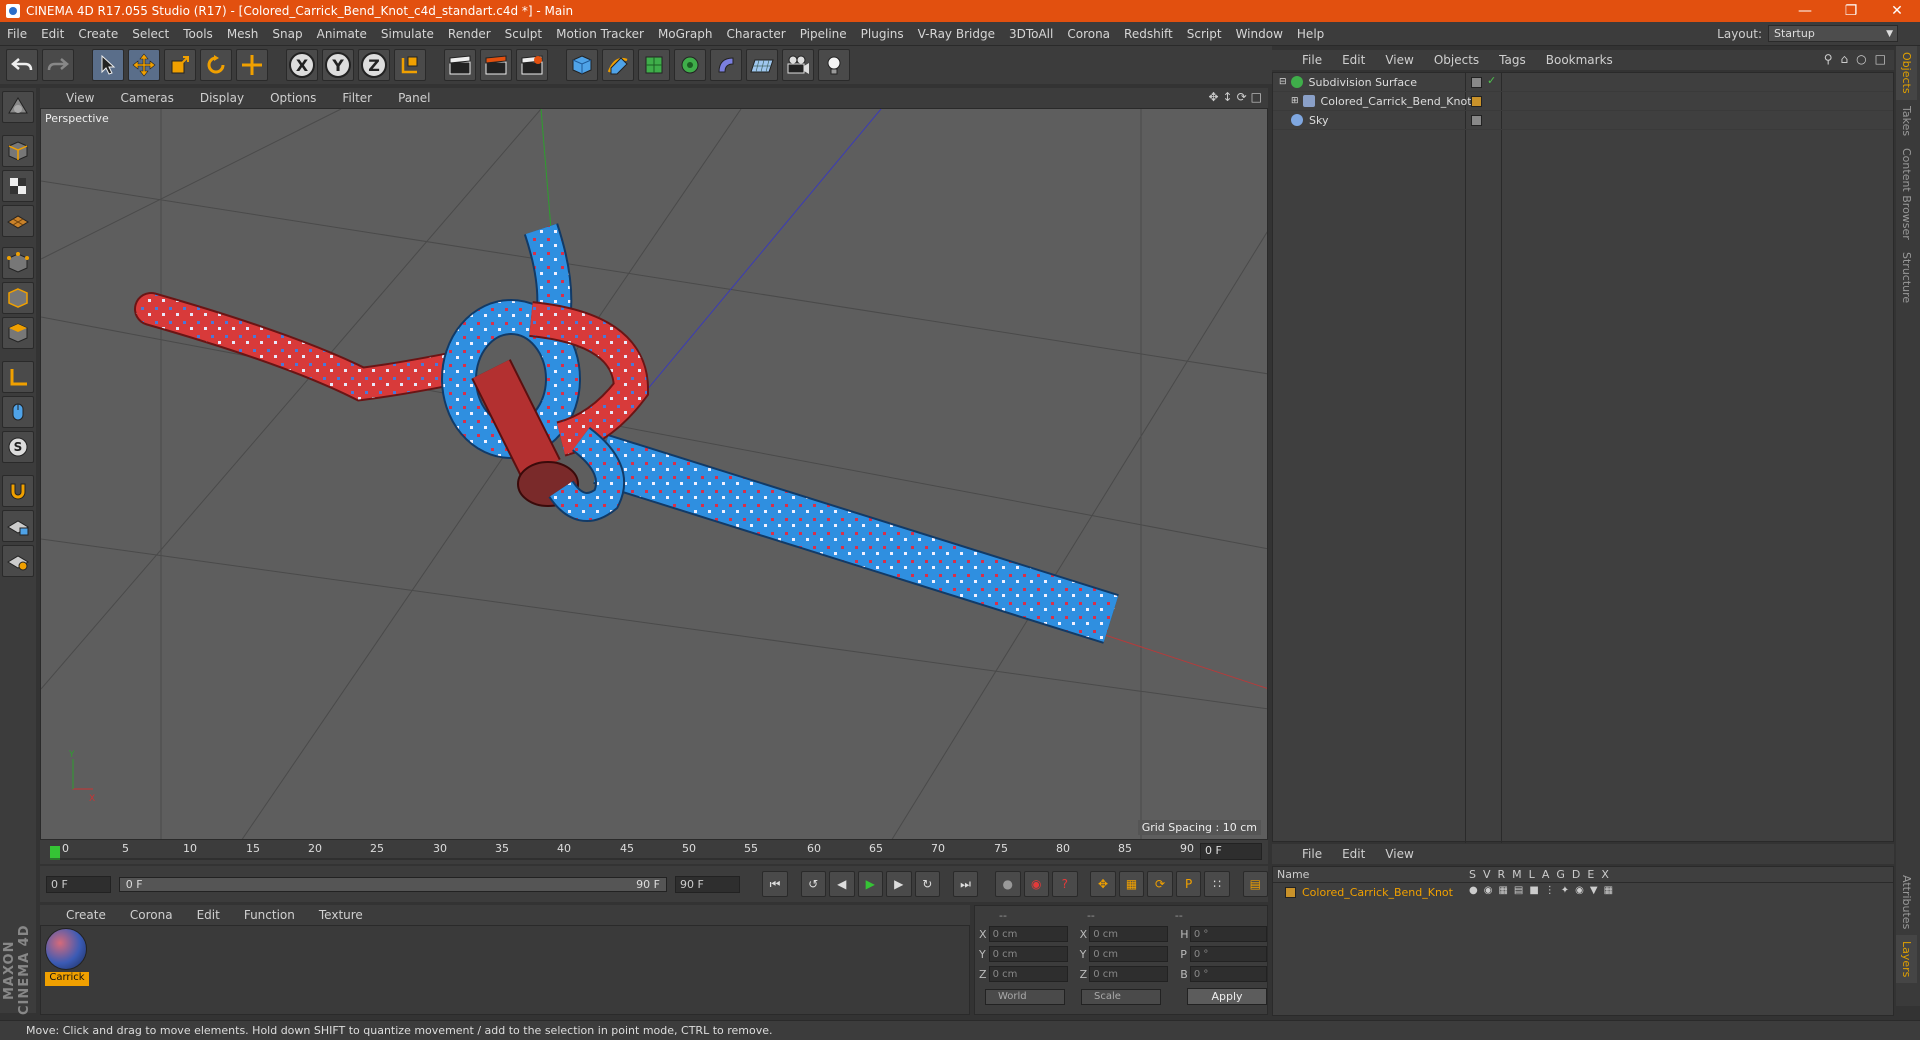  What do you see at coordinates (1805, 11) in the screenshot?
I see `minimize-button: —` at bounding box center [1805, 11].